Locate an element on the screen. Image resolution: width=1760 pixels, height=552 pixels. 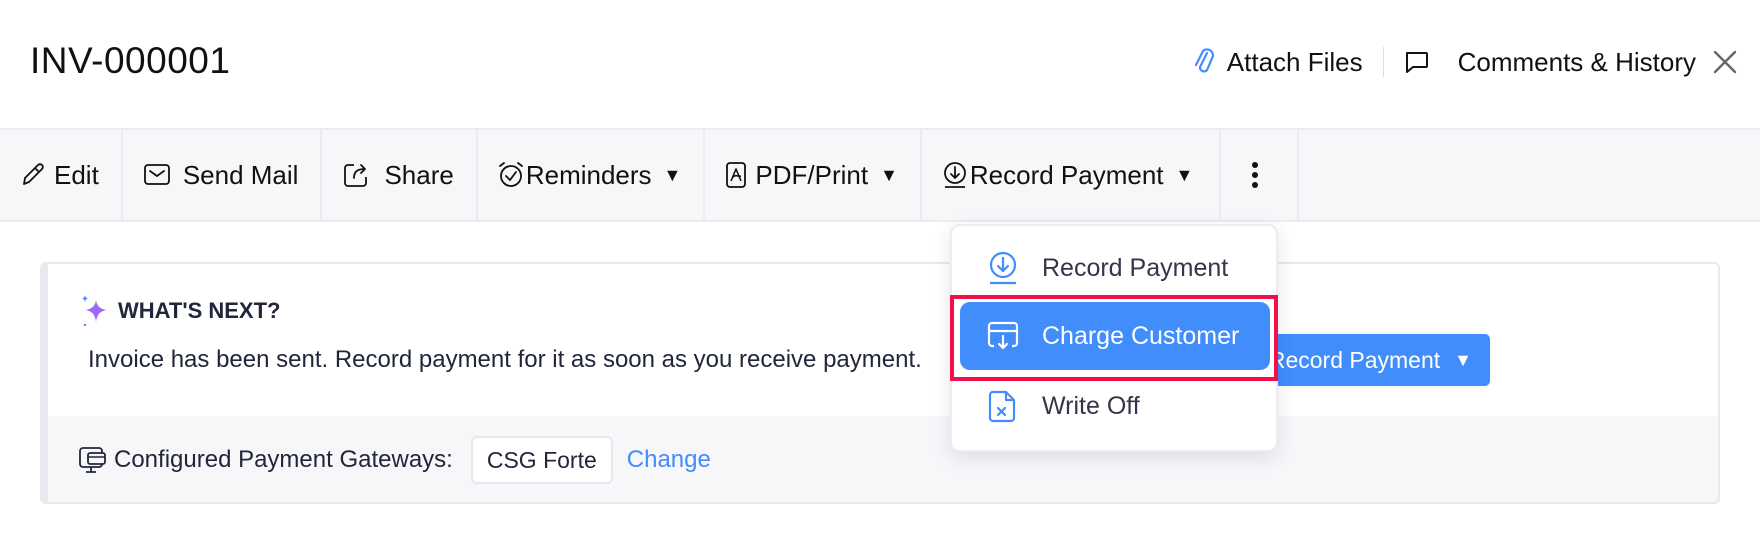
close-icon is located at coordinates (1725, 62).